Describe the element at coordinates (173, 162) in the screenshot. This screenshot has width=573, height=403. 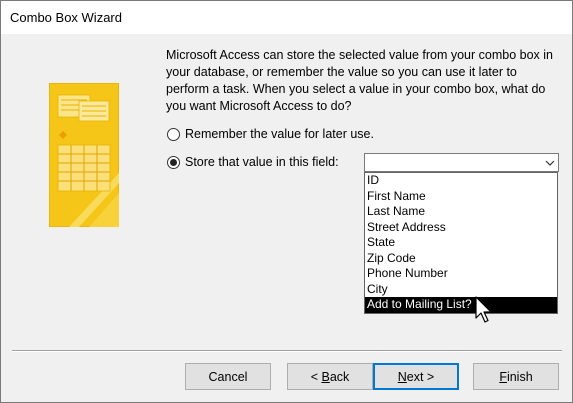
I see `radio-store-value` at that location.